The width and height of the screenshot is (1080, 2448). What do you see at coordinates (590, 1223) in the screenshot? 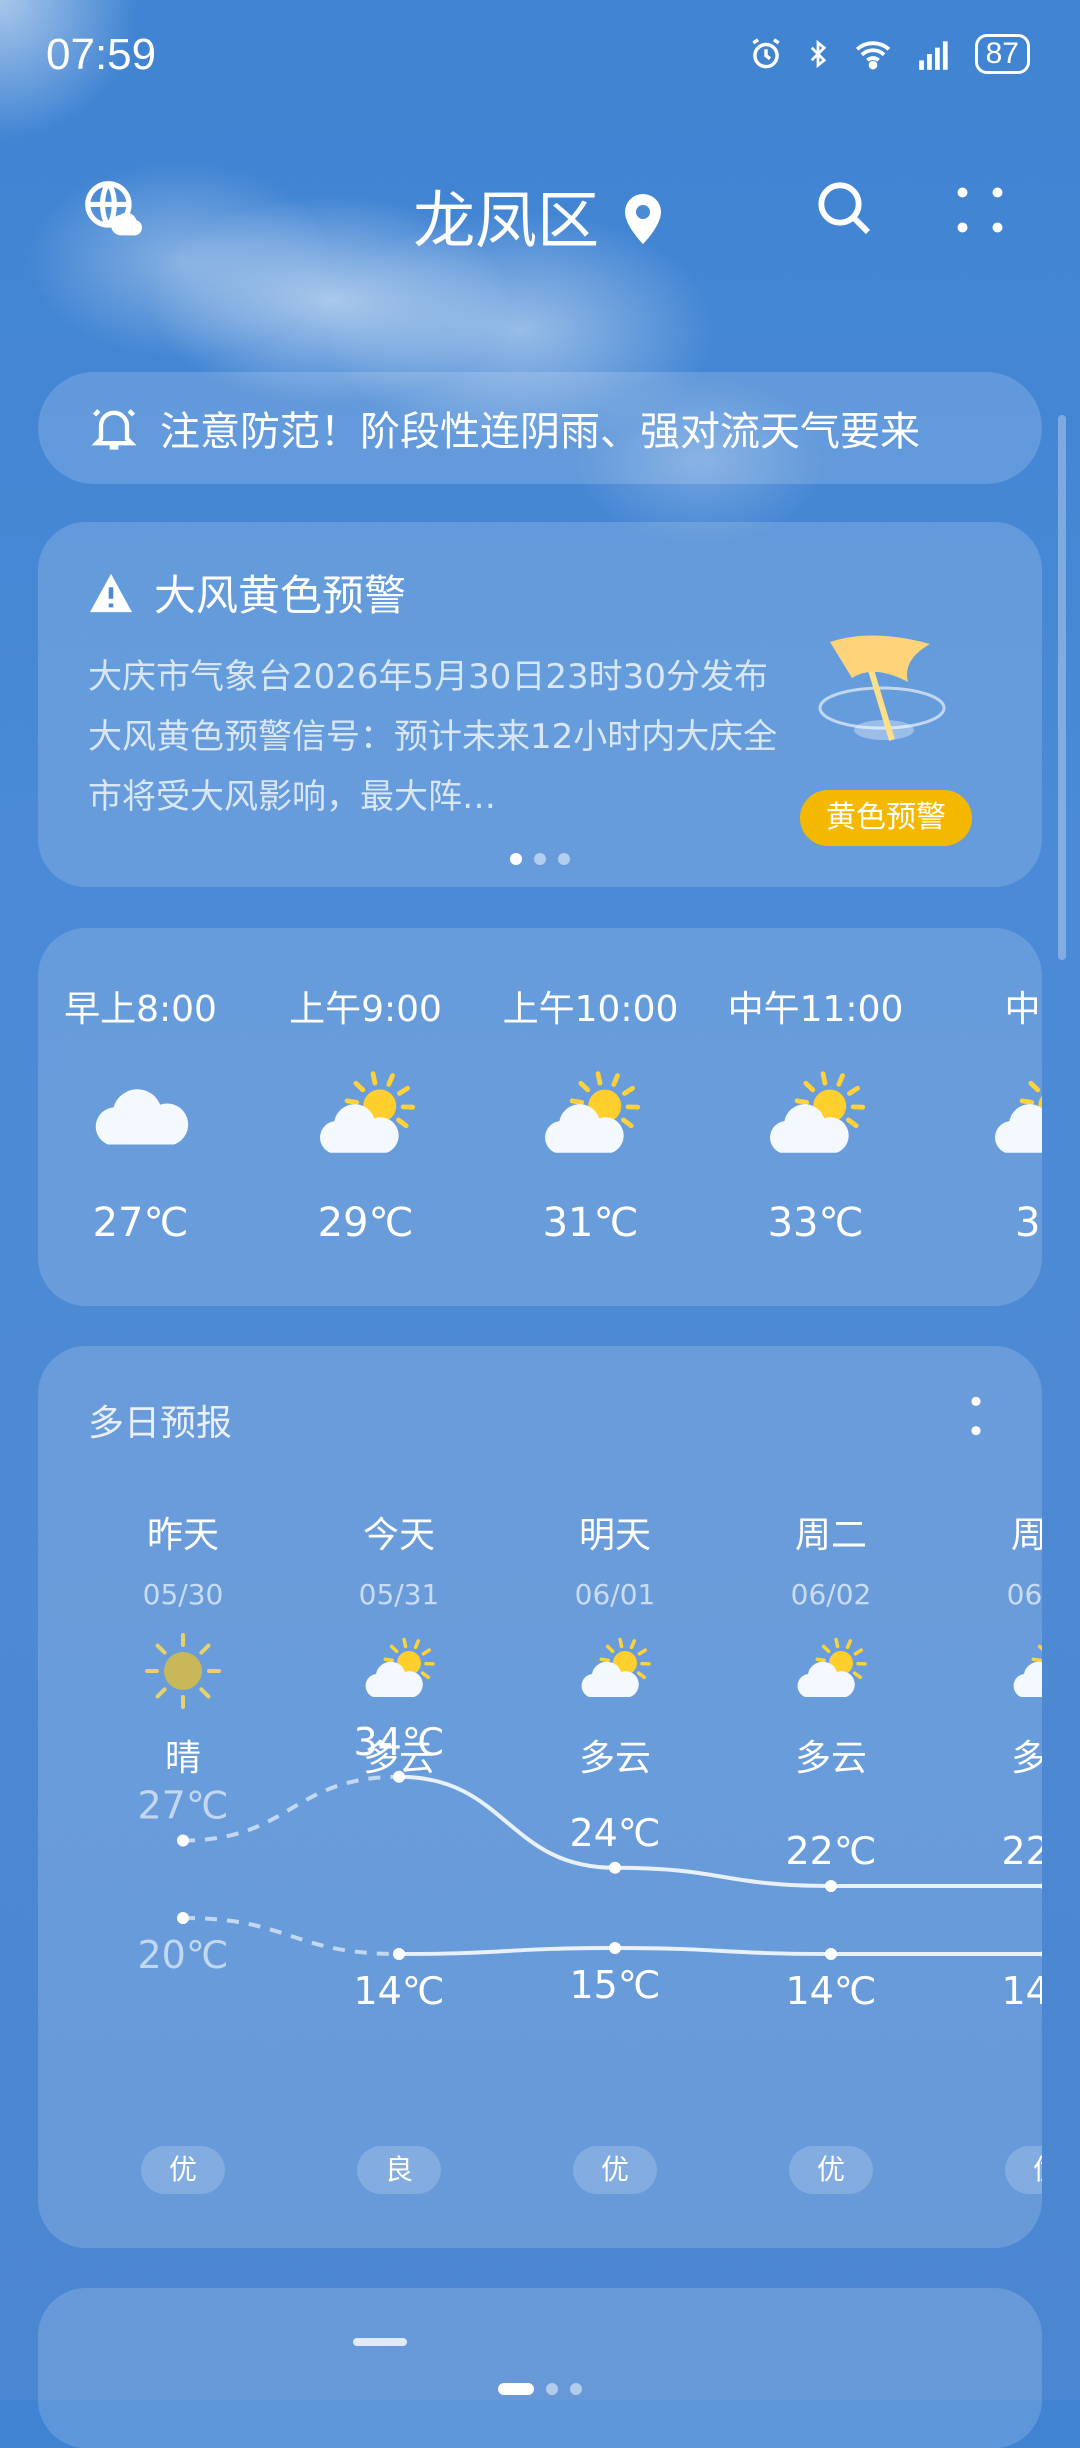
I see `hour-temp: 31℃` at bounding box center [590, 1223].